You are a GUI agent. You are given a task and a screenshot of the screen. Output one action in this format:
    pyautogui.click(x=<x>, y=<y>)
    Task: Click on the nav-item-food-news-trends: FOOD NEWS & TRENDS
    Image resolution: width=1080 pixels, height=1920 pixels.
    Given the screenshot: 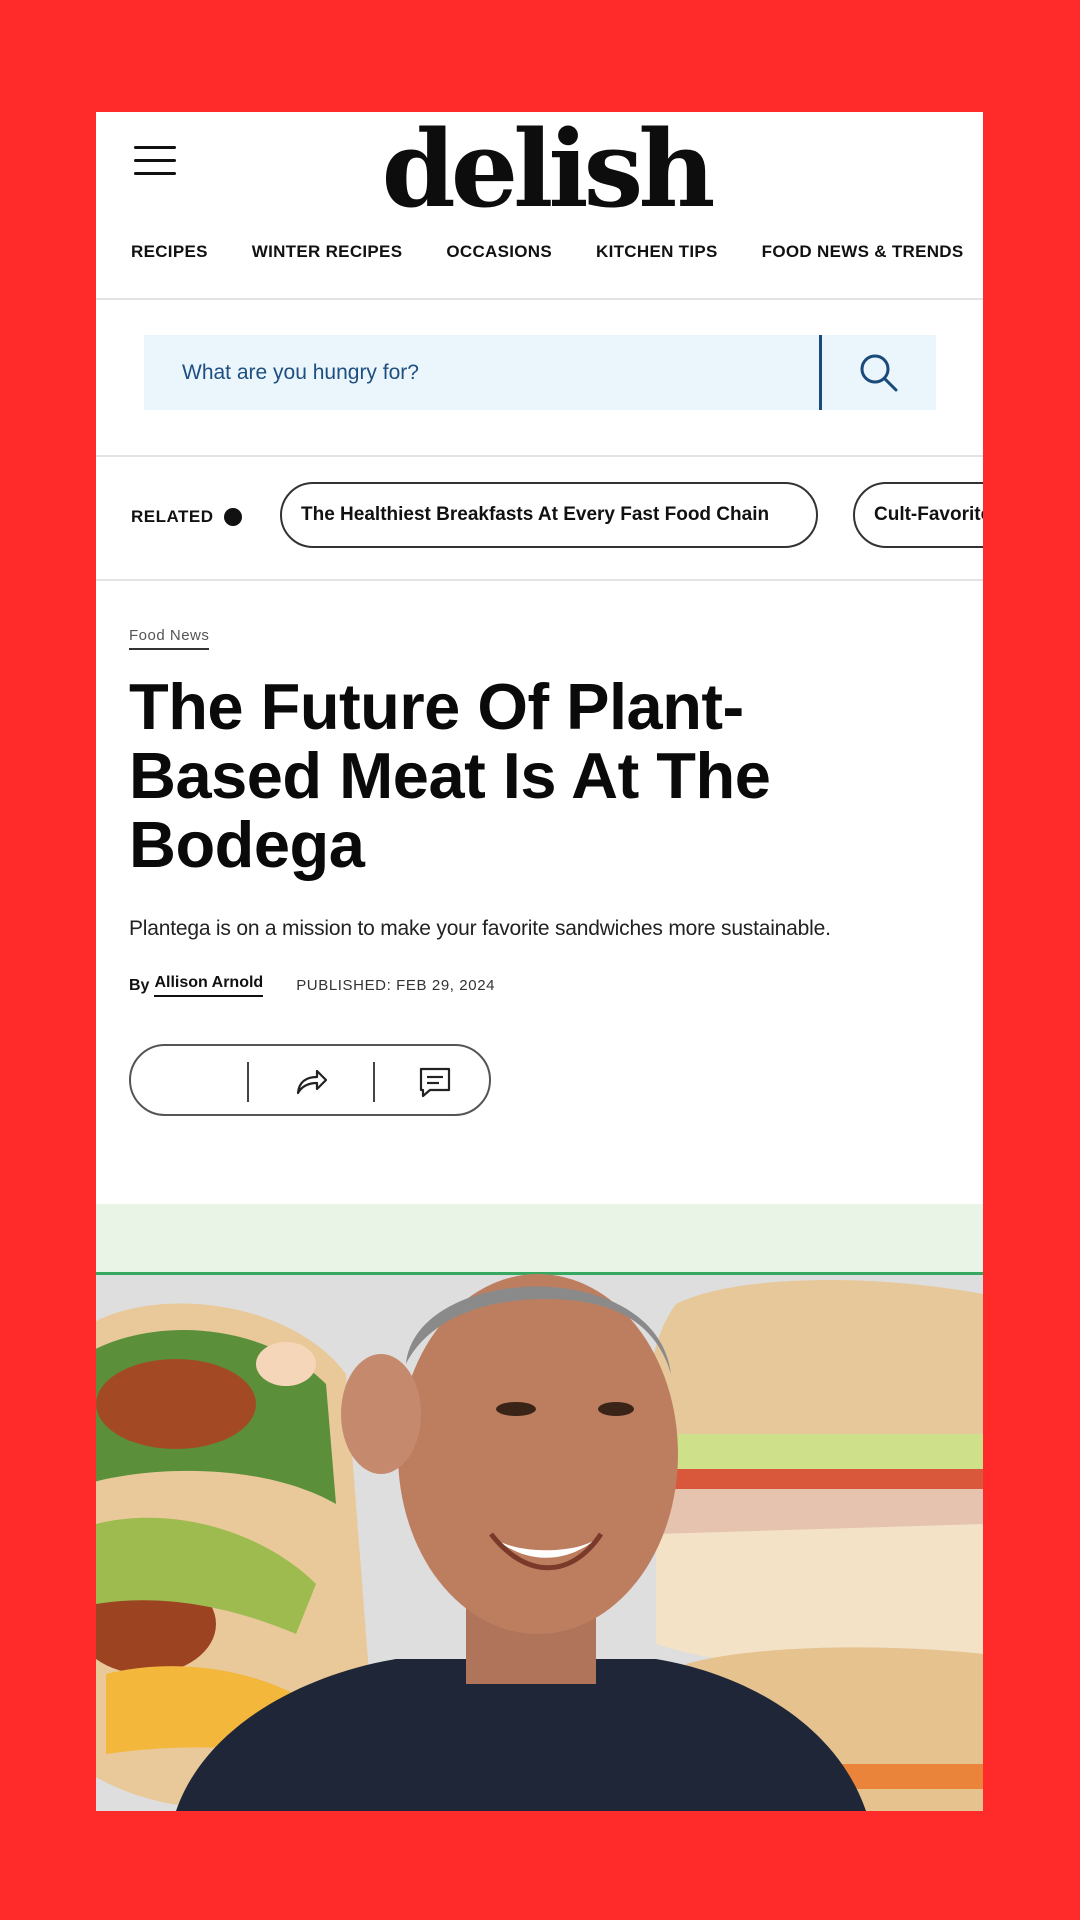 What is the action you would take?
    pyautogui.click(x=863, y=252)
    